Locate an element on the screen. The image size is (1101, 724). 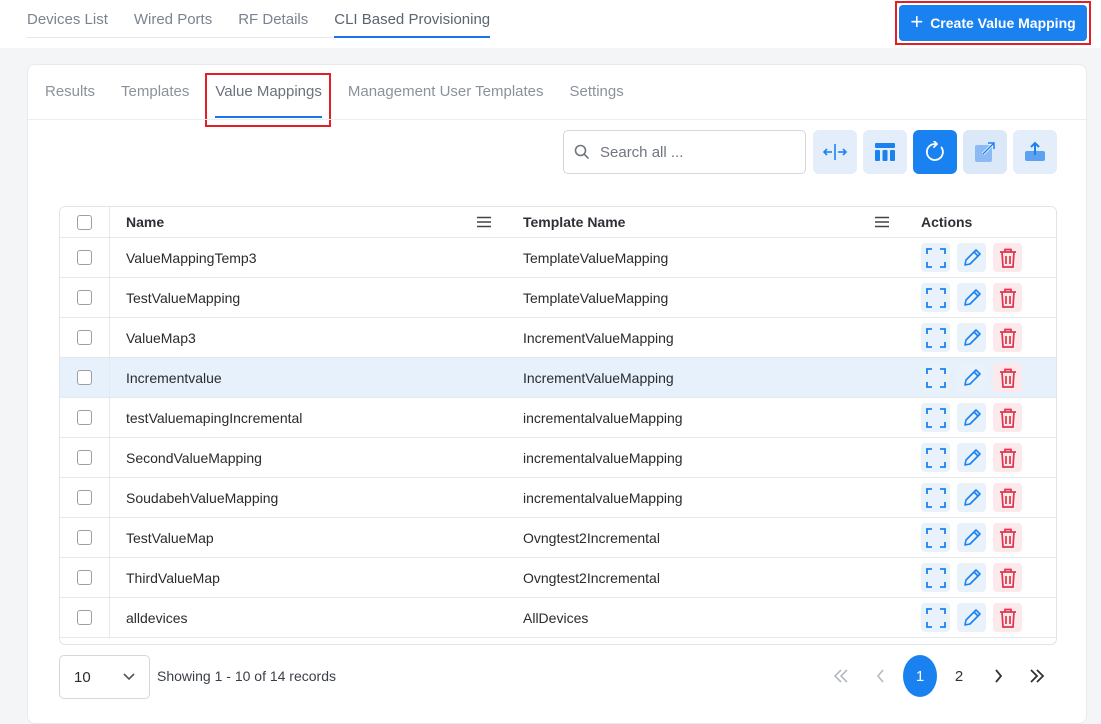
header-checkbox-cell is located at coordinates (85, 222).